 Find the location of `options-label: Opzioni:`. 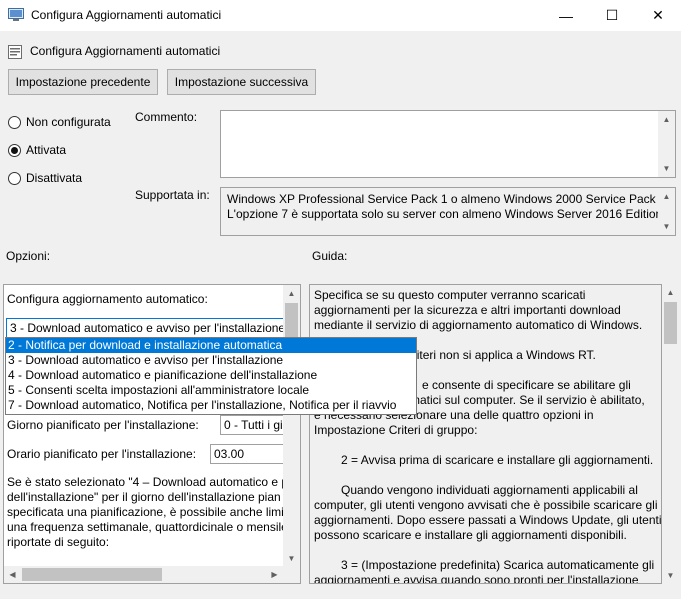

options-label: Opzioni: is located at coordinates (28, 256).